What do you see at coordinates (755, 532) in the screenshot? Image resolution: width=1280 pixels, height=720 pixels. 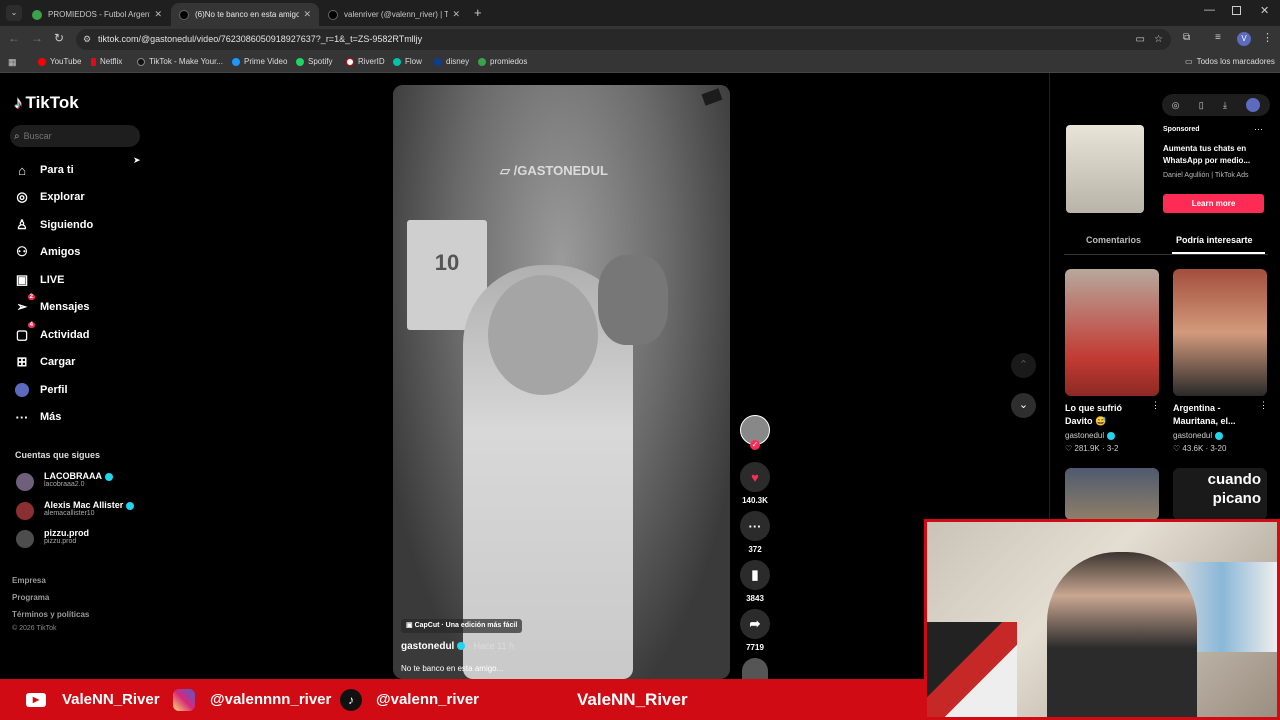 I see `comment-button: ··· 372` at bounding box center [755, 532].